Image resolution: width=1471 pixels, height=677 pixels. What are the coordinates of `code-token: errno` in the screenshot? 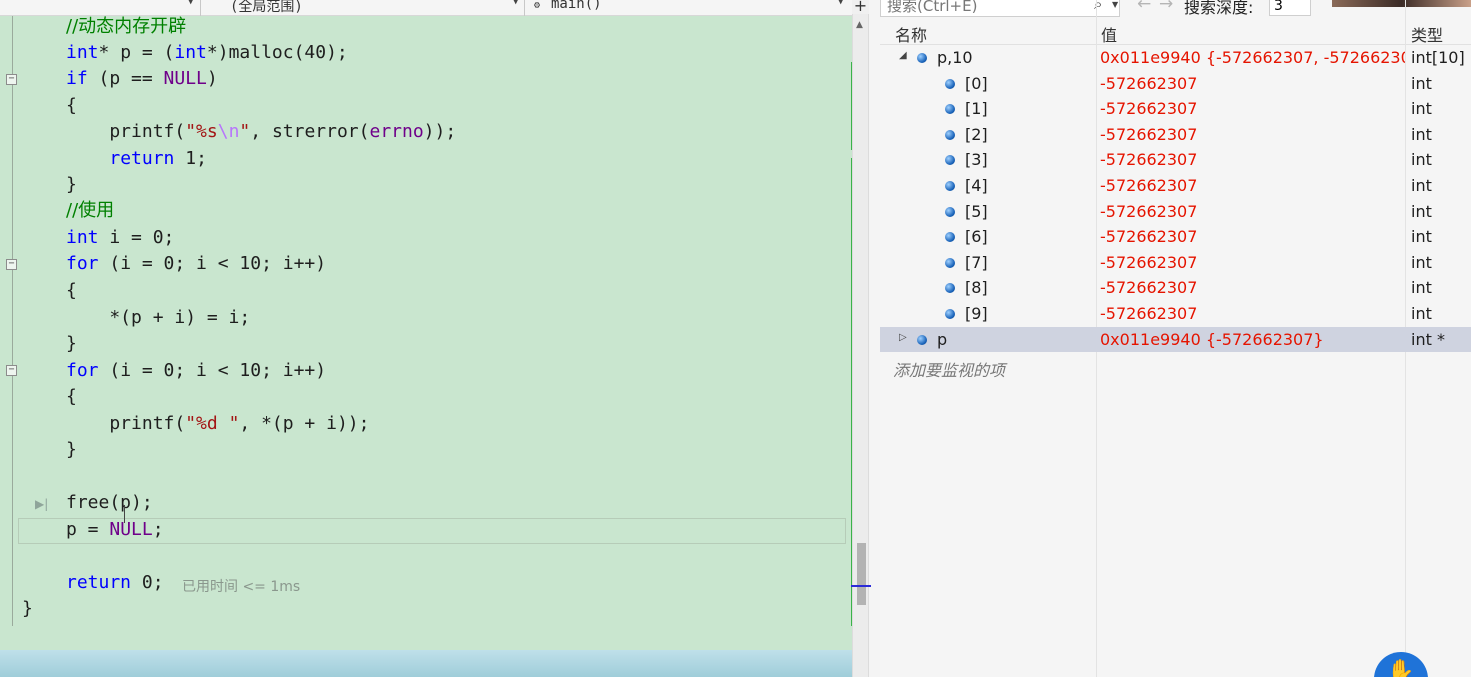 It's located at (396, 131).